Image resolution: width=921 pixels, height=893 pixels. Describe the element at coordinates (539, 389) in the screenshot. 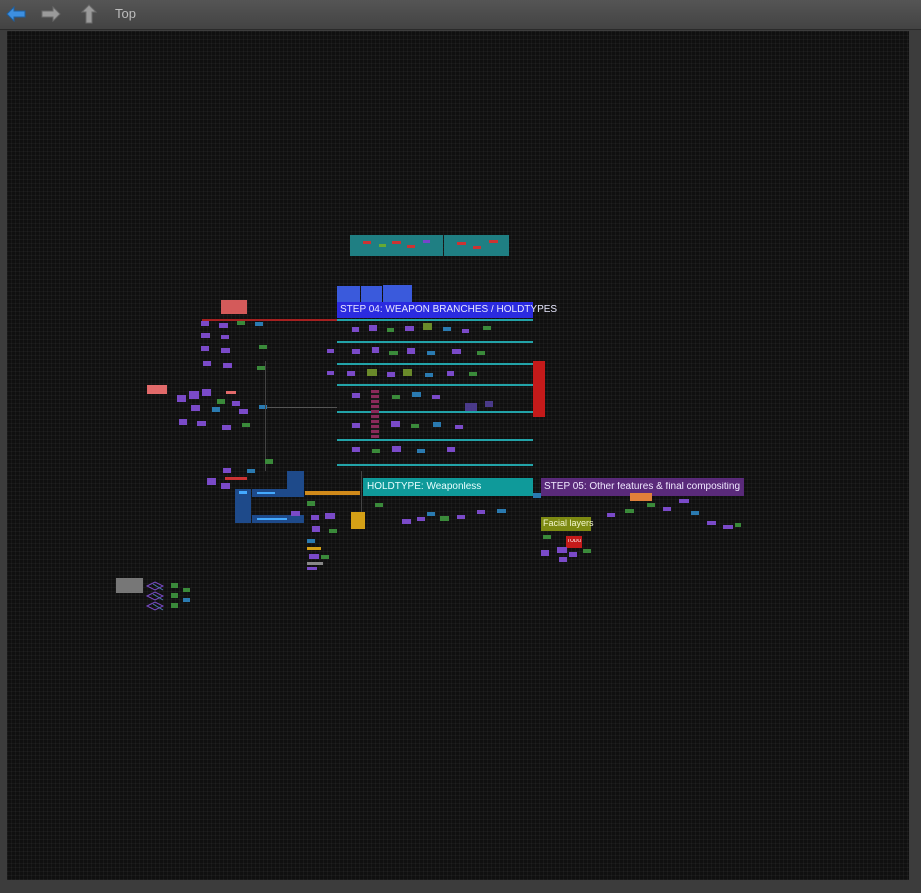

I see `red-network-box` at that location.